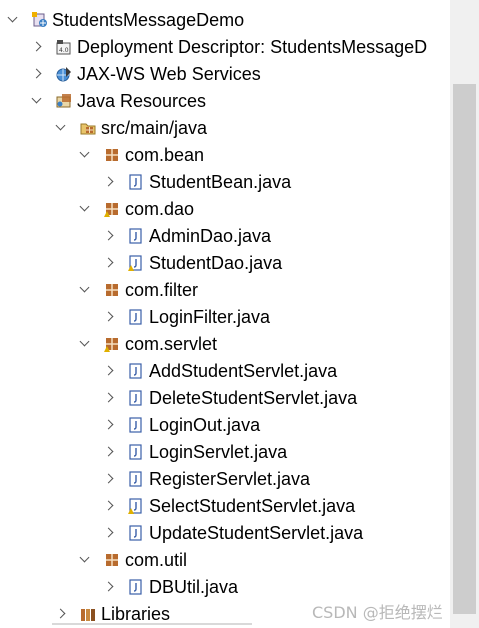 The image size is (479, 628). I want to click on tree-item-label: UpdateStudentServlet.java, so click(256, 533).